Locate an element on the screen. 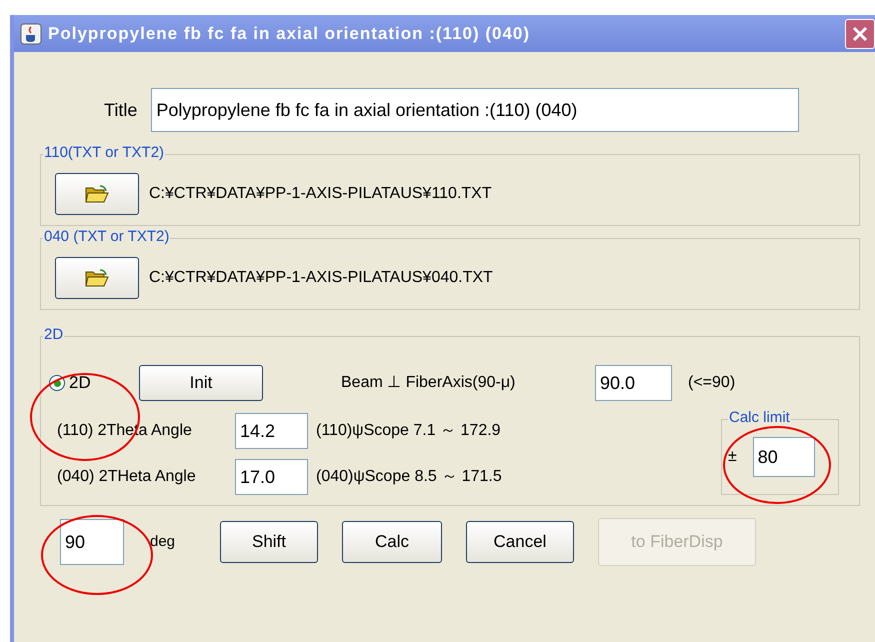  title-field: Polypropylene fb fc fa in axial orientation :(110) (040) is located at coordinates (475, 110).